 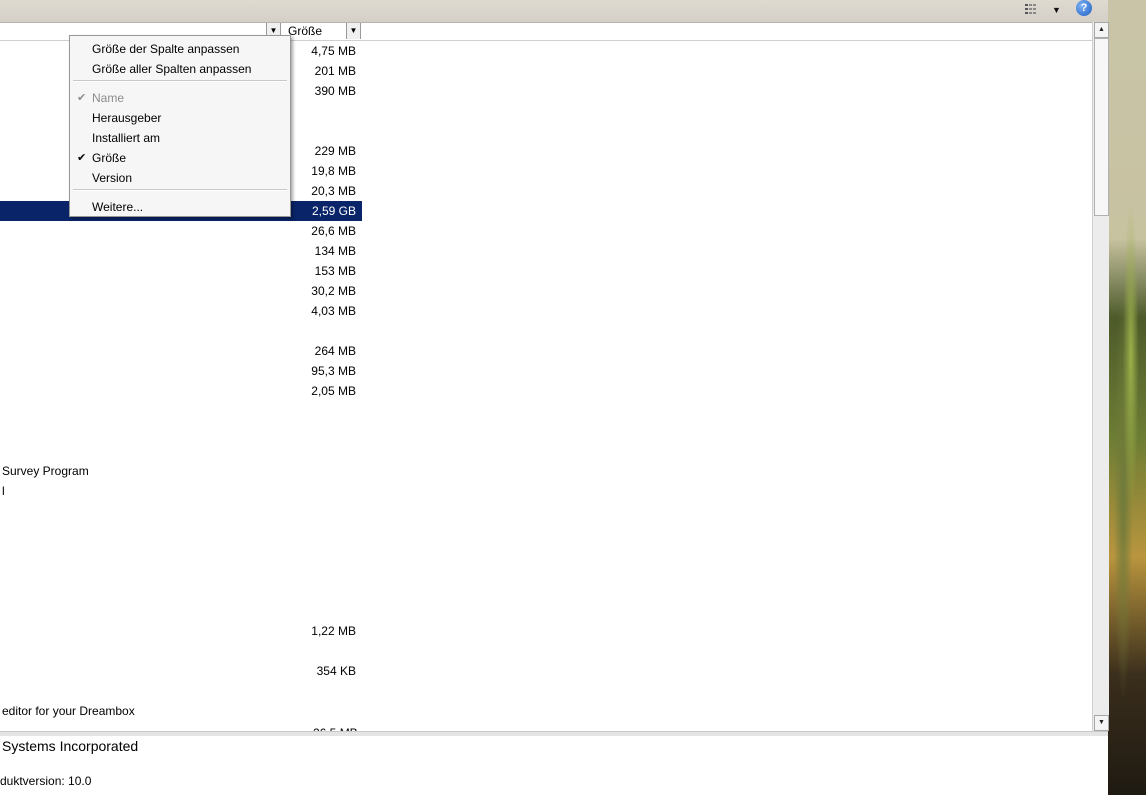 What do you see at coordinates (180, 98) in the screenshot?
I see `menu-item-name: ✔ Name` at bounding box center [180, 98].